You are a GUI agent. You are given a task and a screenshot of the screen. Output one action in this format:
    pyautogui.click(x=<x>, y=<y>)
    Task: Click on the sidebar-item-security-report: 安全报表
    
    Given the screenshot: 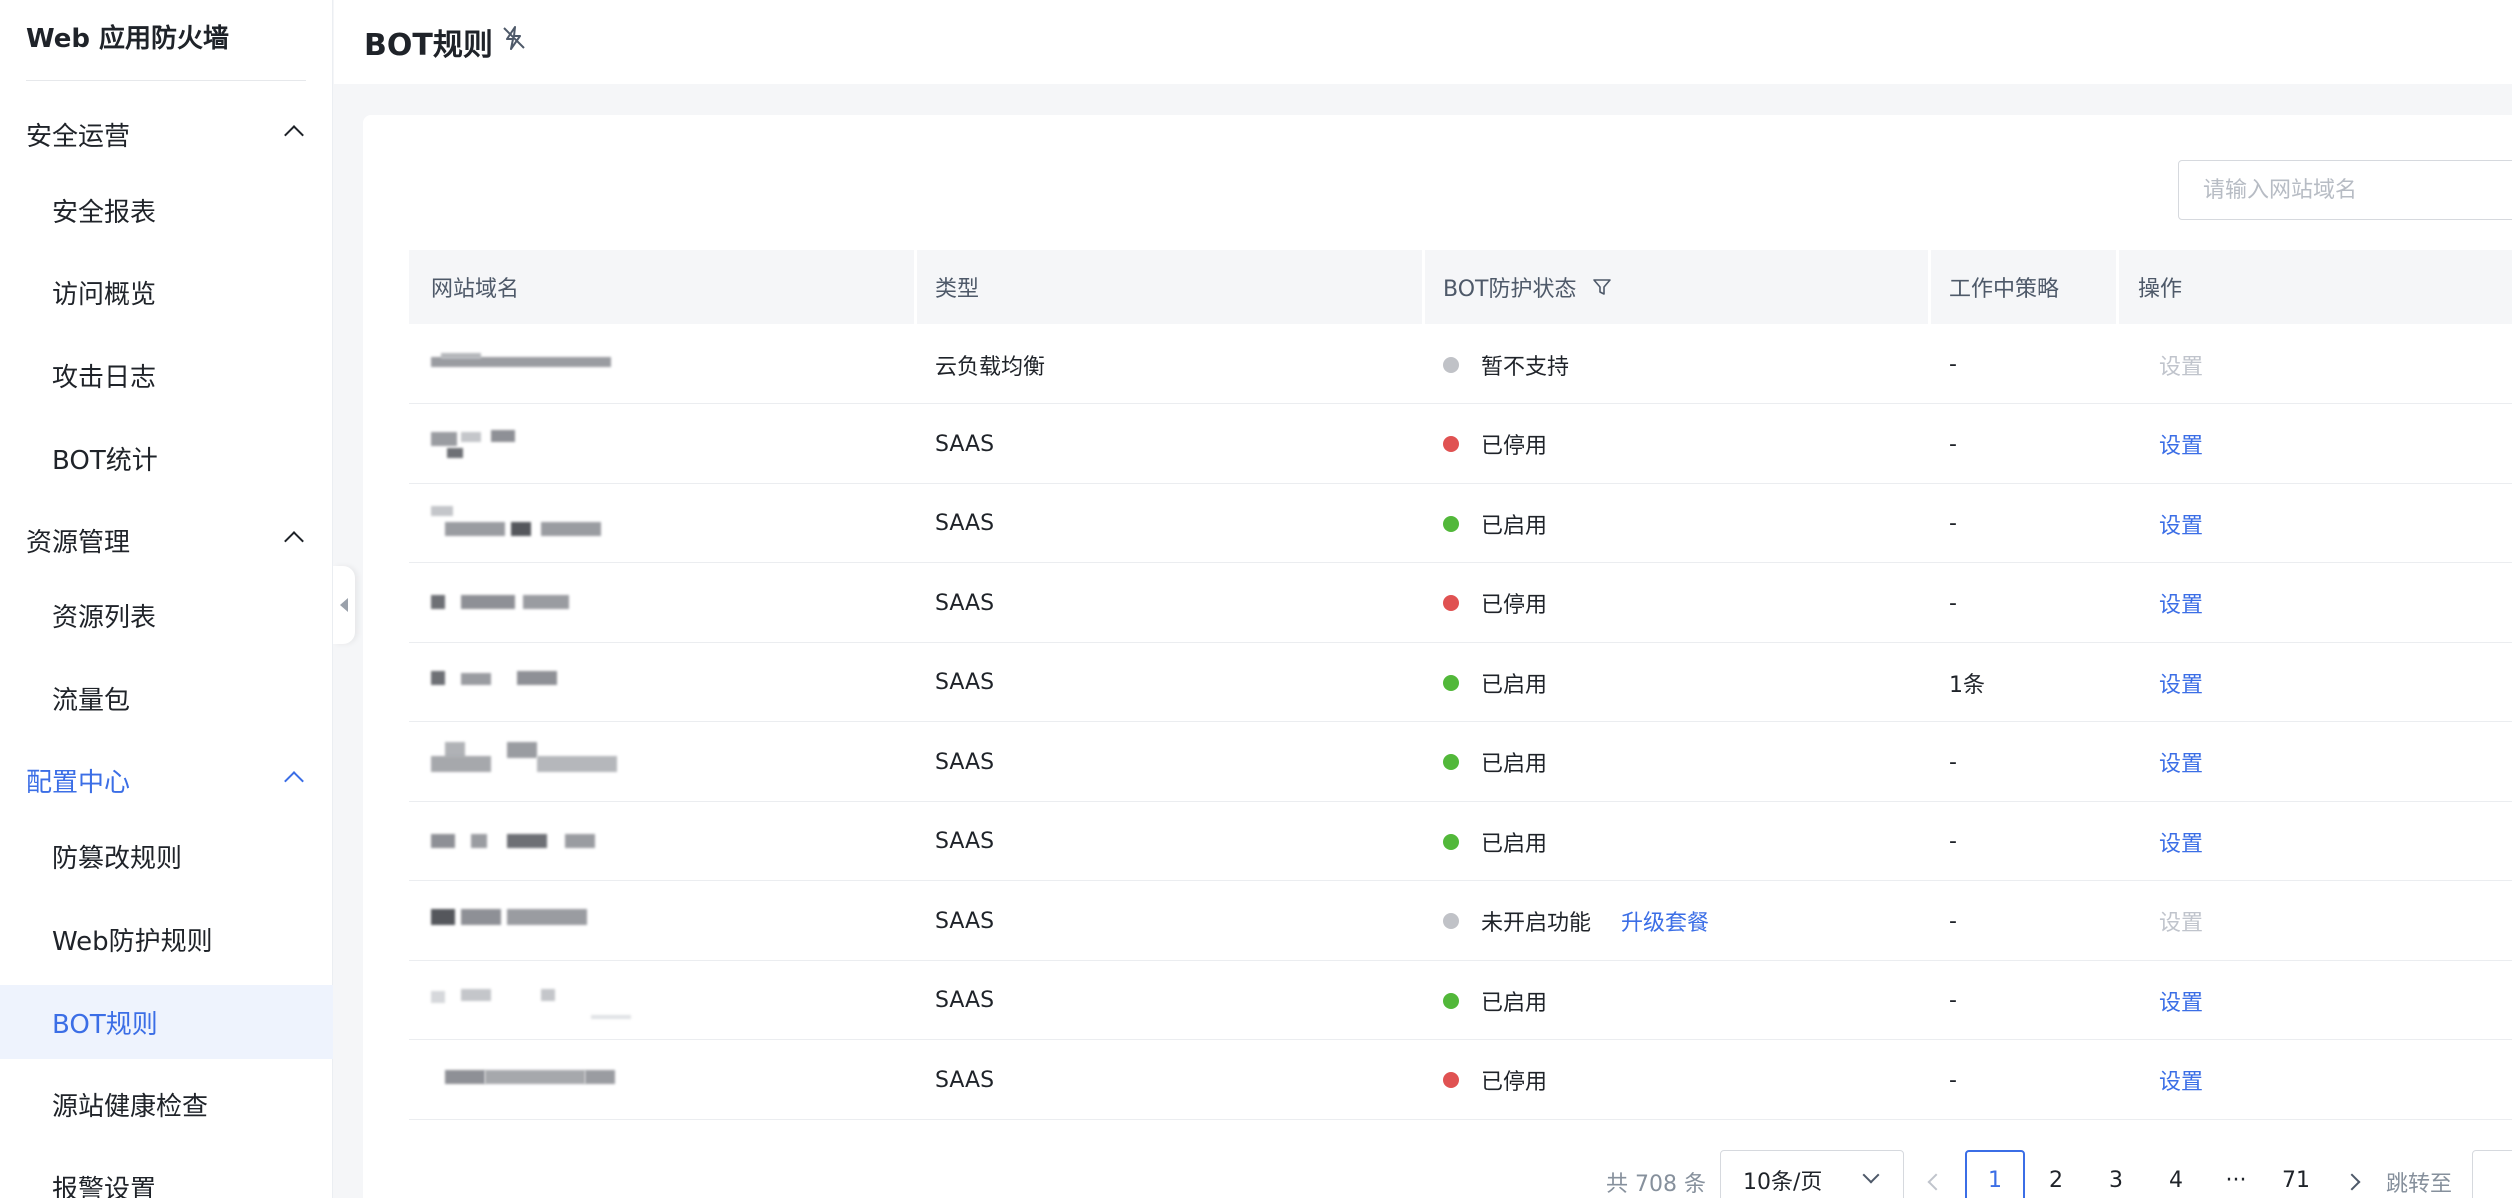 What is the action you would take?
    pyautogui.click(x=166, y=210)
    